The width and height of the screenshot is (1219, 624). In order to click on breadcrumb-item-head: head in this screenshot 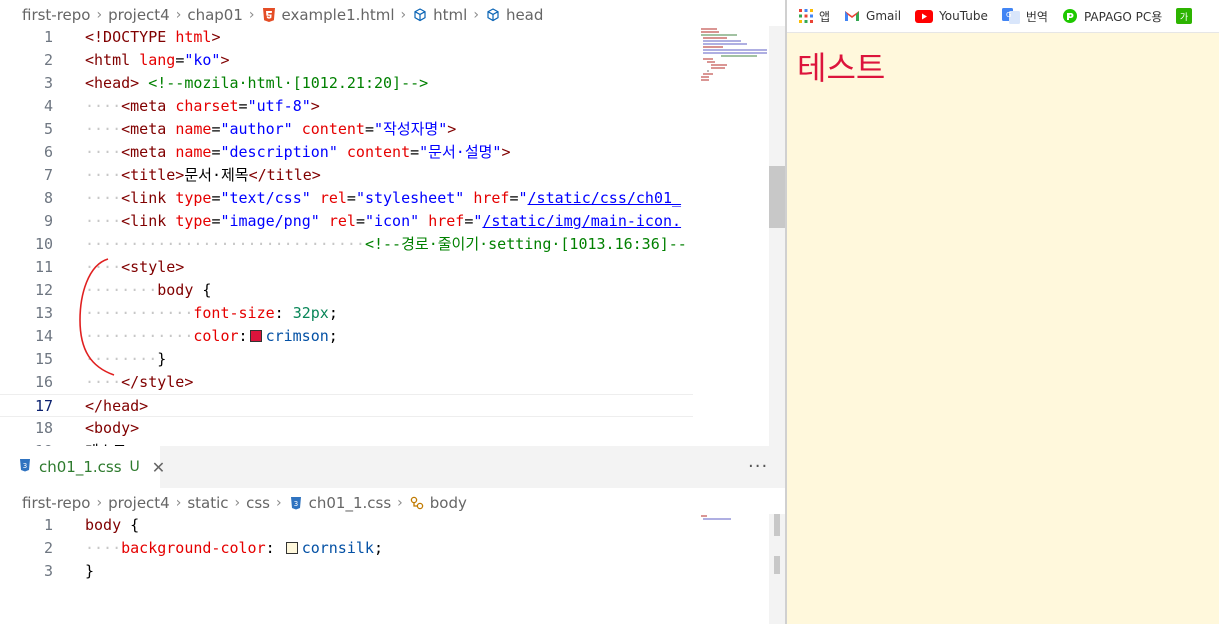, I will do `click(514, 15)`.